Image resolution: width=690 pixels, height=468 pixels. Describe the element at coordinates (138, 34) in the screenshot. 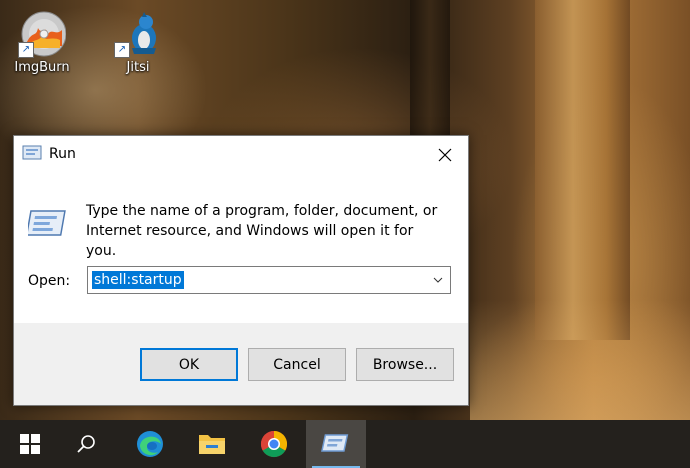

I see `jitsi-icon: ↗` at that location.